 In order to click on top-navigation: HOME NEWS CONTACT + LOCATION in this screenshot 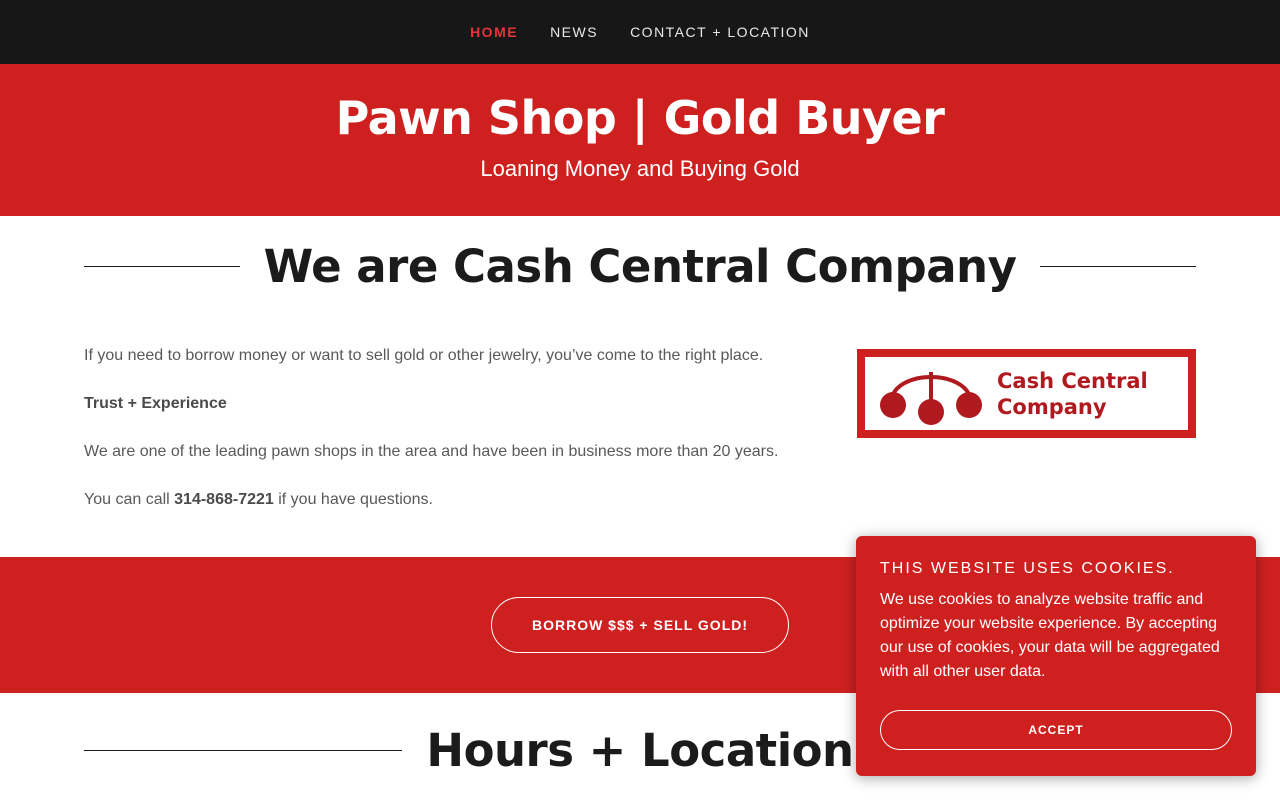, I will do `click(640, 32)`.